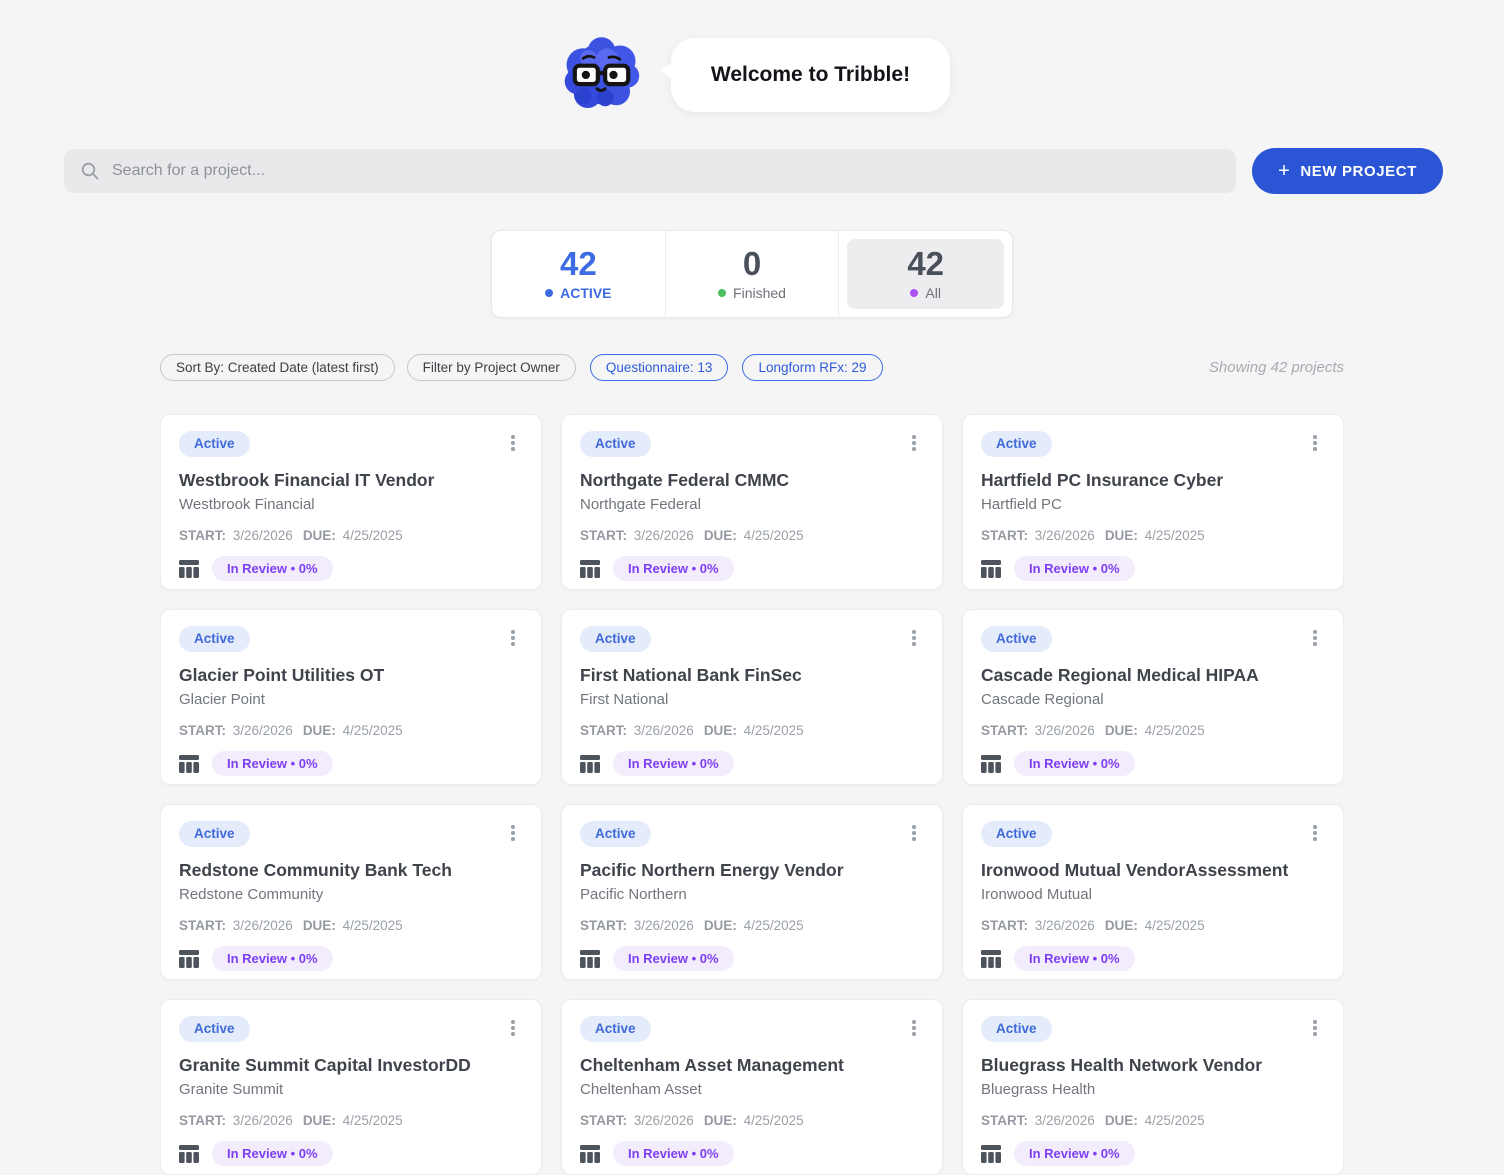 The width and height of the screenshot is (1504, 1175). Describe the element at coordinates (1135, 870) in the screenshot. I see `project-title: Ironwood Mutual VendorAssessment` at that location.